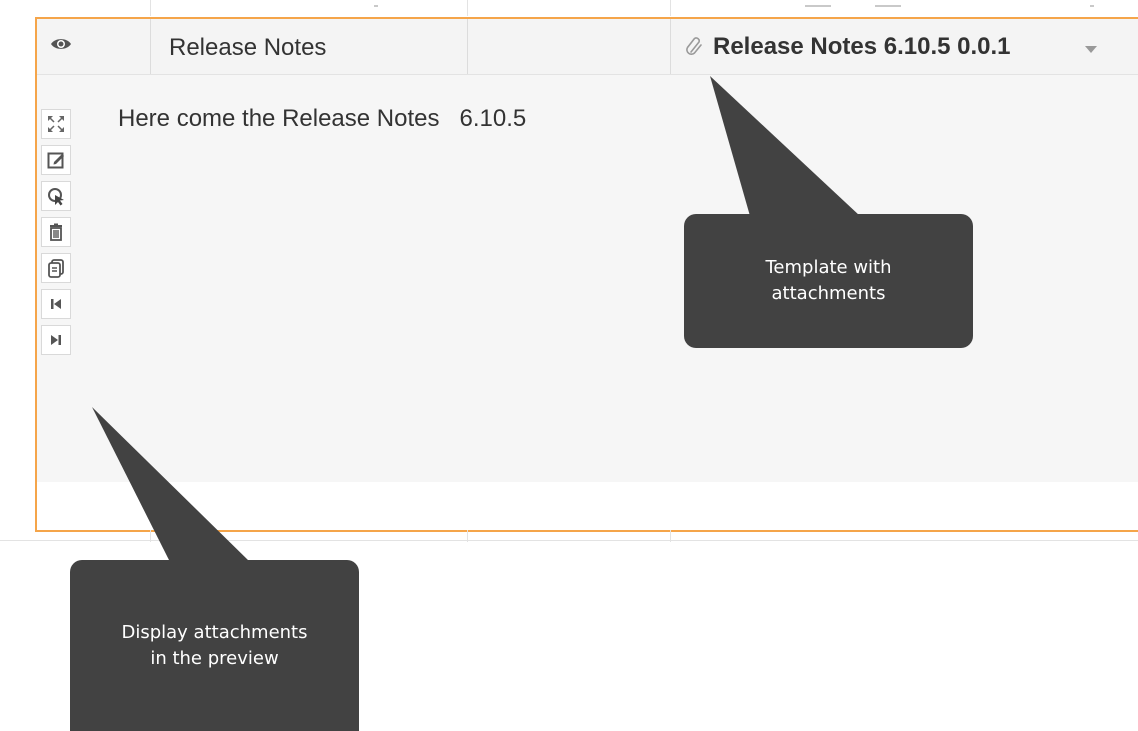  Describe the element at coordinates (569, 8) in the screenshot. I see `previous-row-fragment` at that location.